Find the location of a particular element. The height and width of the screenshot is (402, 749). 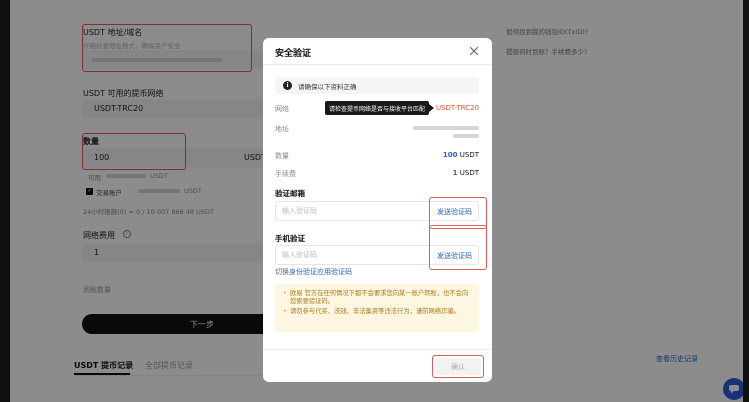

fee-row-unit: USDT is located at coordinates (469, 173).